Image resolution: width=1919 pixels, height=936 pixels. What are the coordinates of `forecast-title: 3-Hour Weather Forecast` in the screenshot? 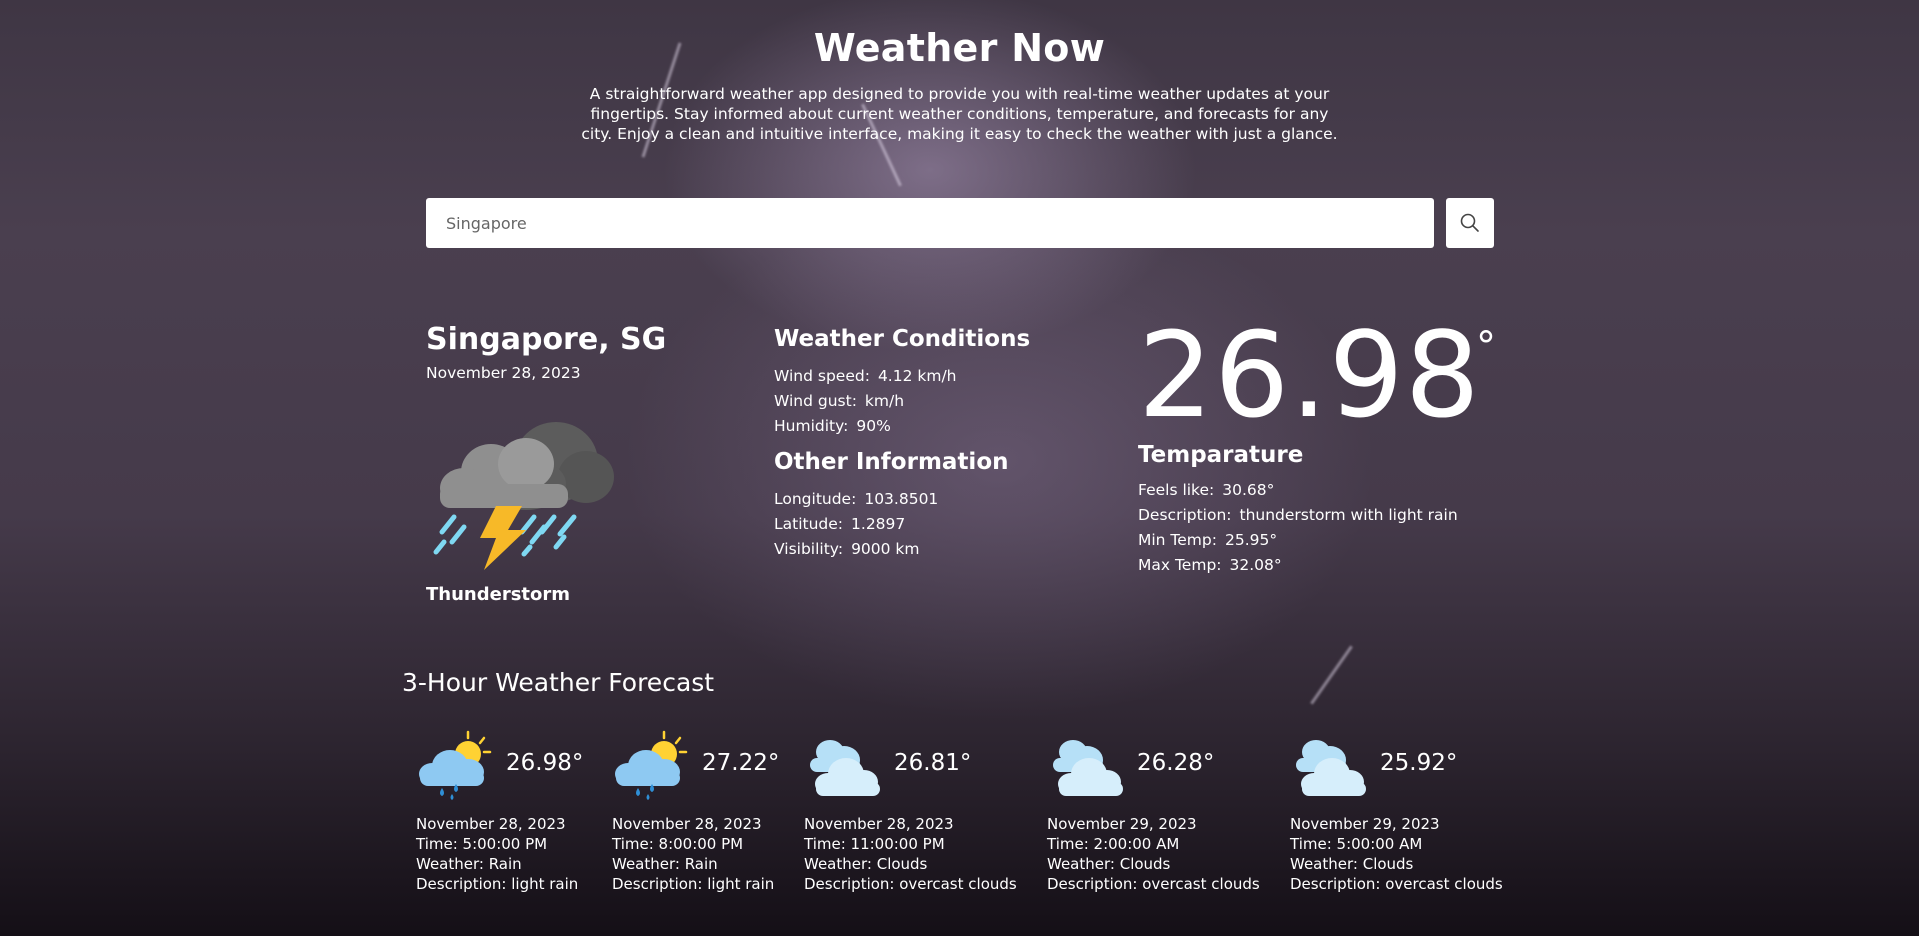 It's located at (558, 682).